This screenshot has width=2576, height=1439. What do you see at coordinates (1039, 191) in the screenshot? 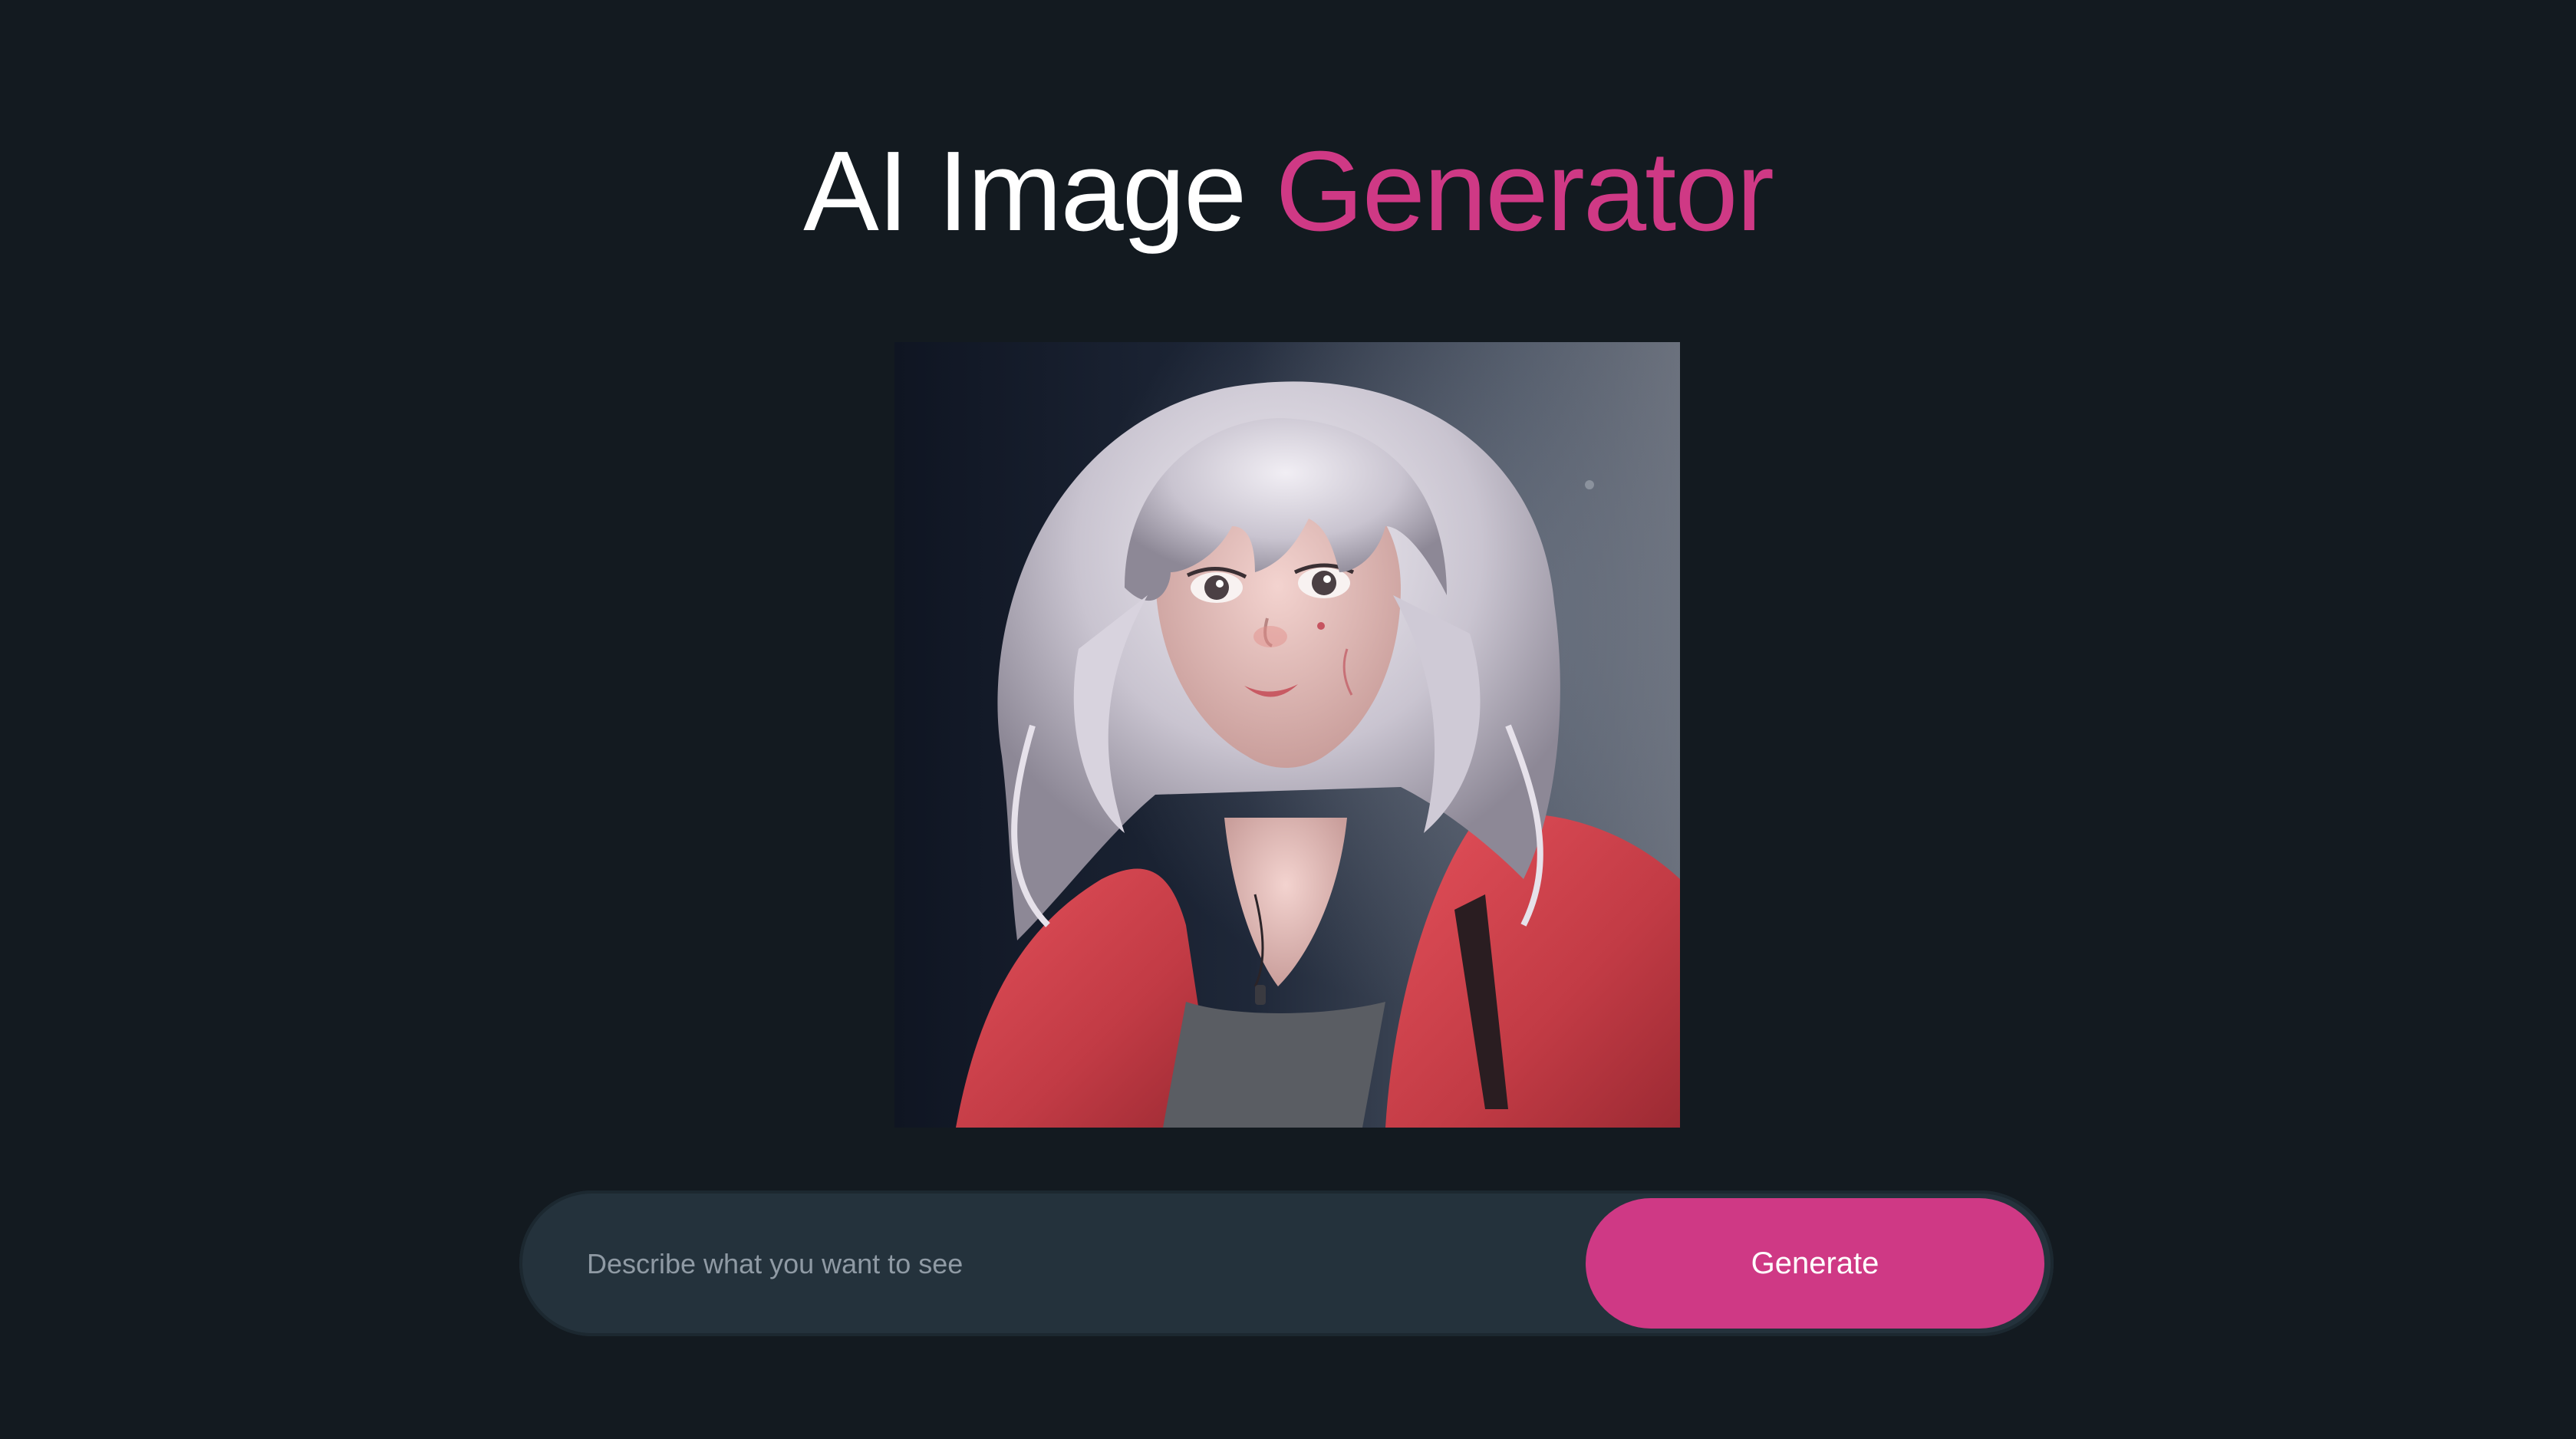
I see `page-title-main: AI Image` at bounding box center [1039, 191].